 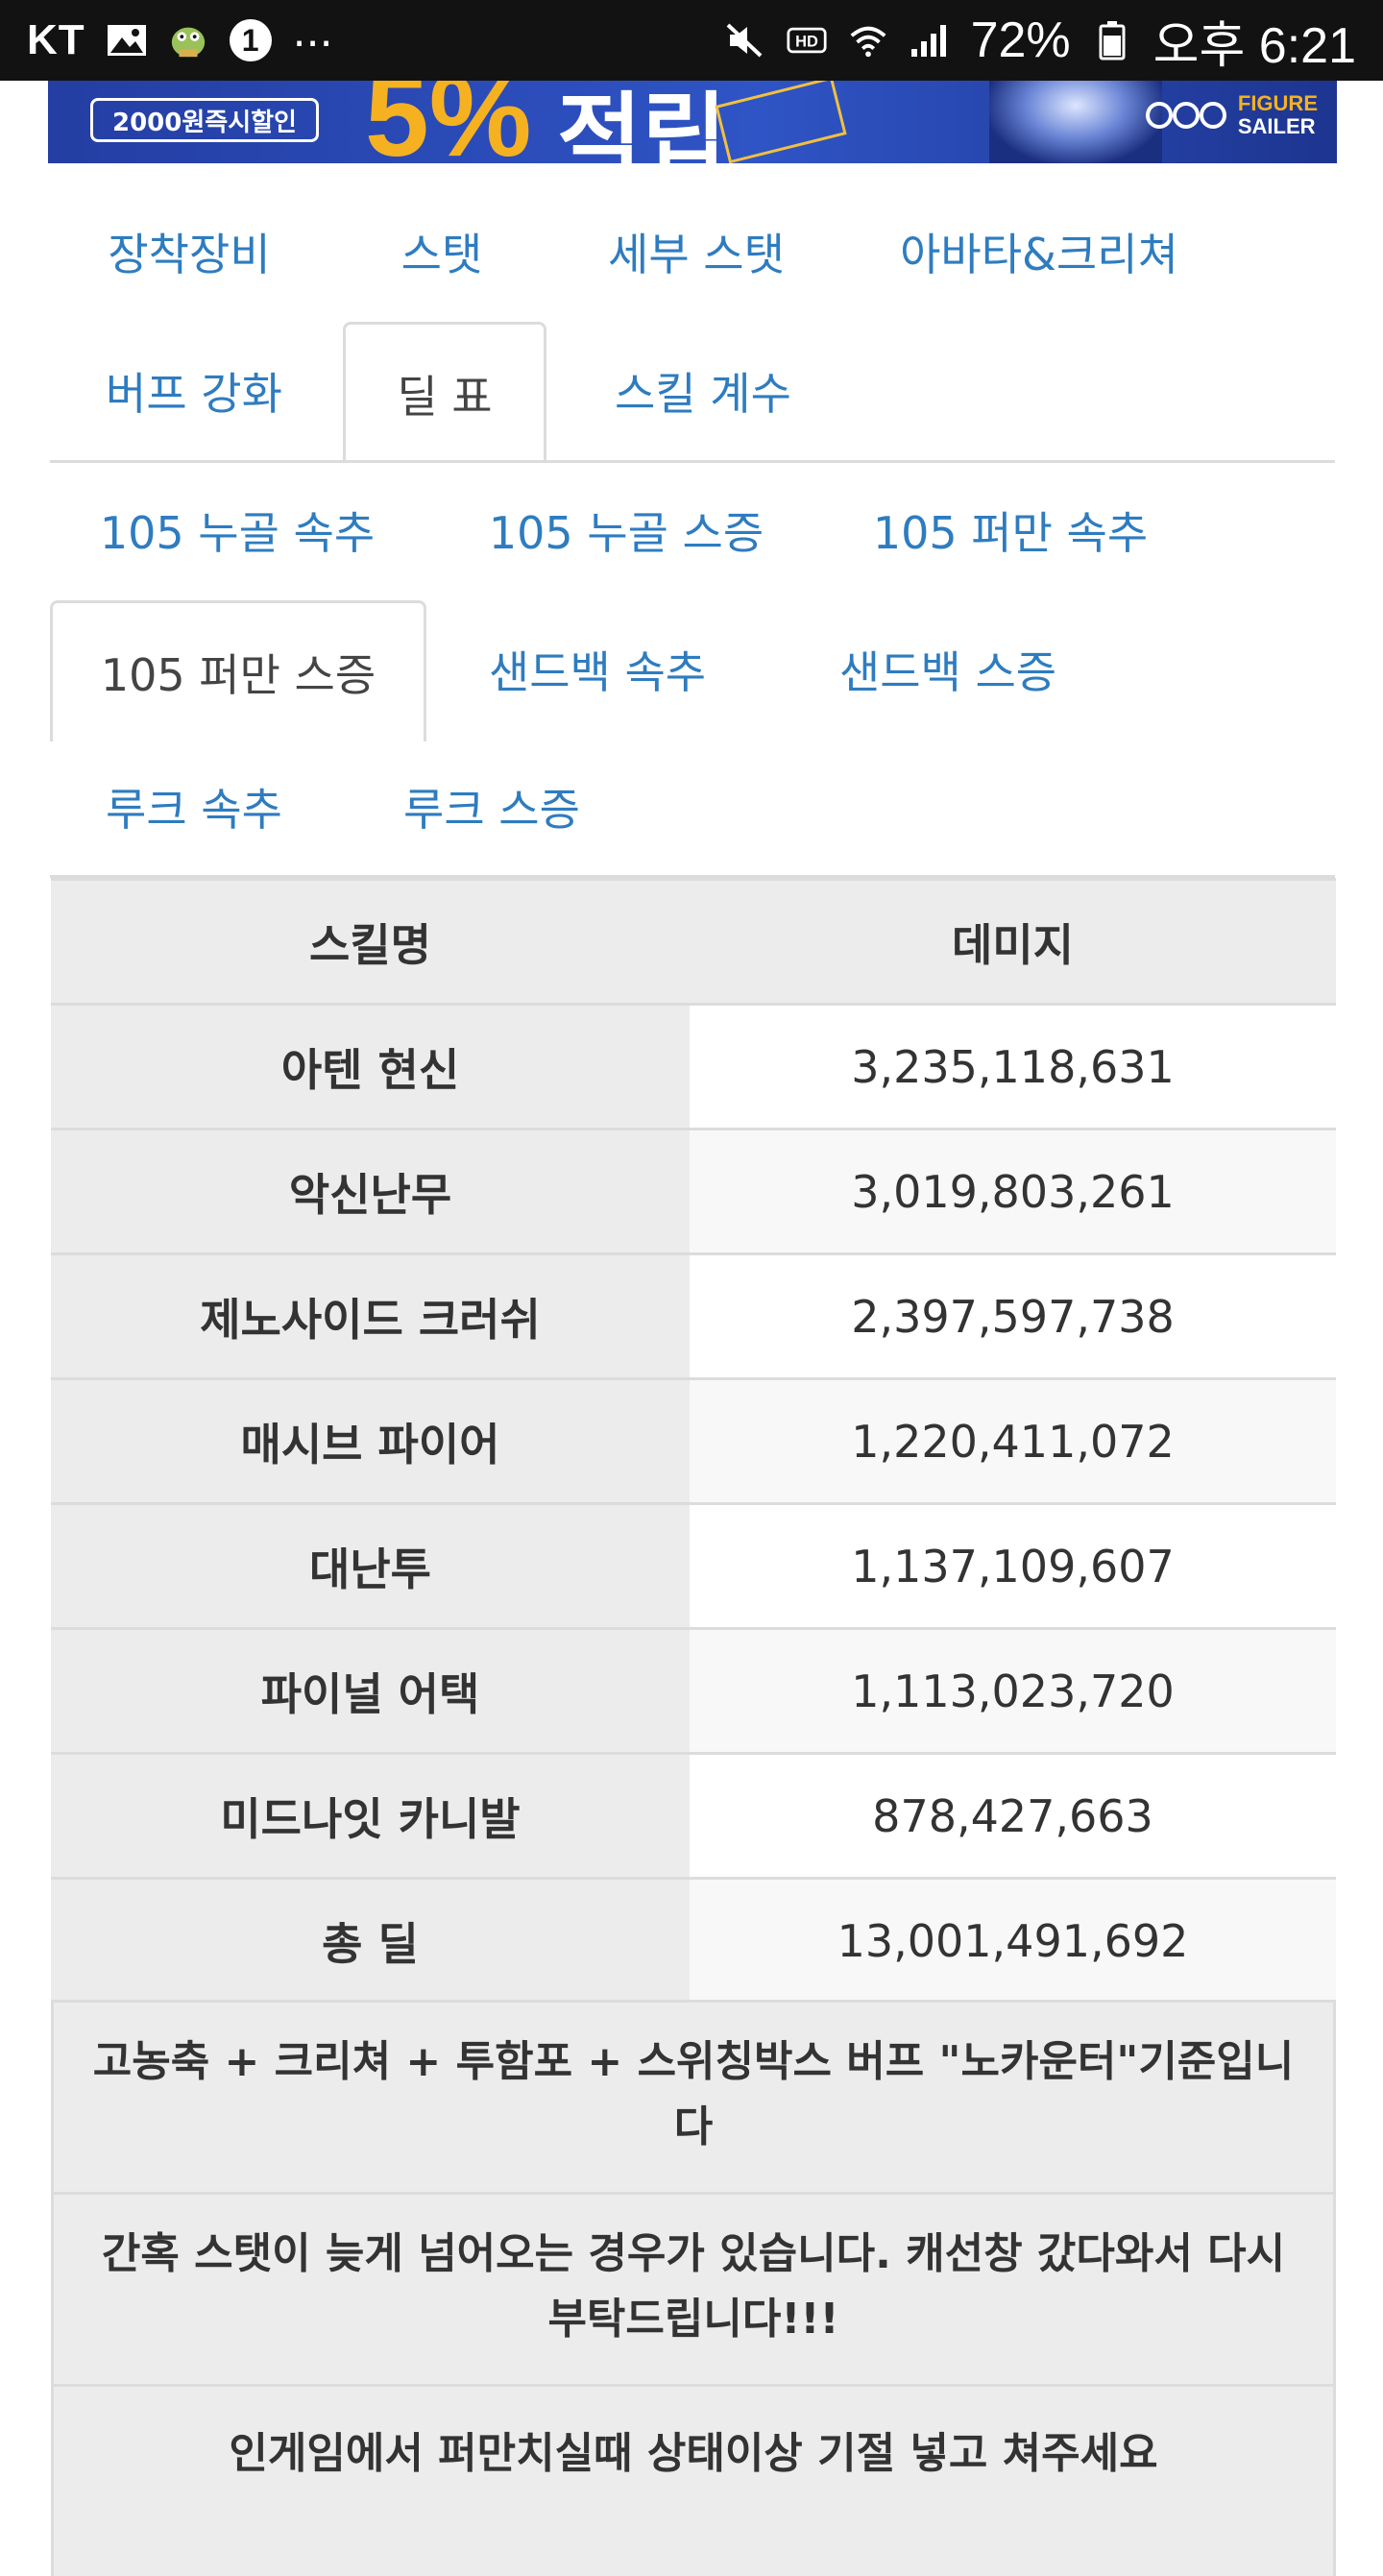 What do you see at coordinates (370, 1315) in the screenshot?
I see `skill-name-cell: 제노사이드 크러쉬` at bounding box center [370, 1315].